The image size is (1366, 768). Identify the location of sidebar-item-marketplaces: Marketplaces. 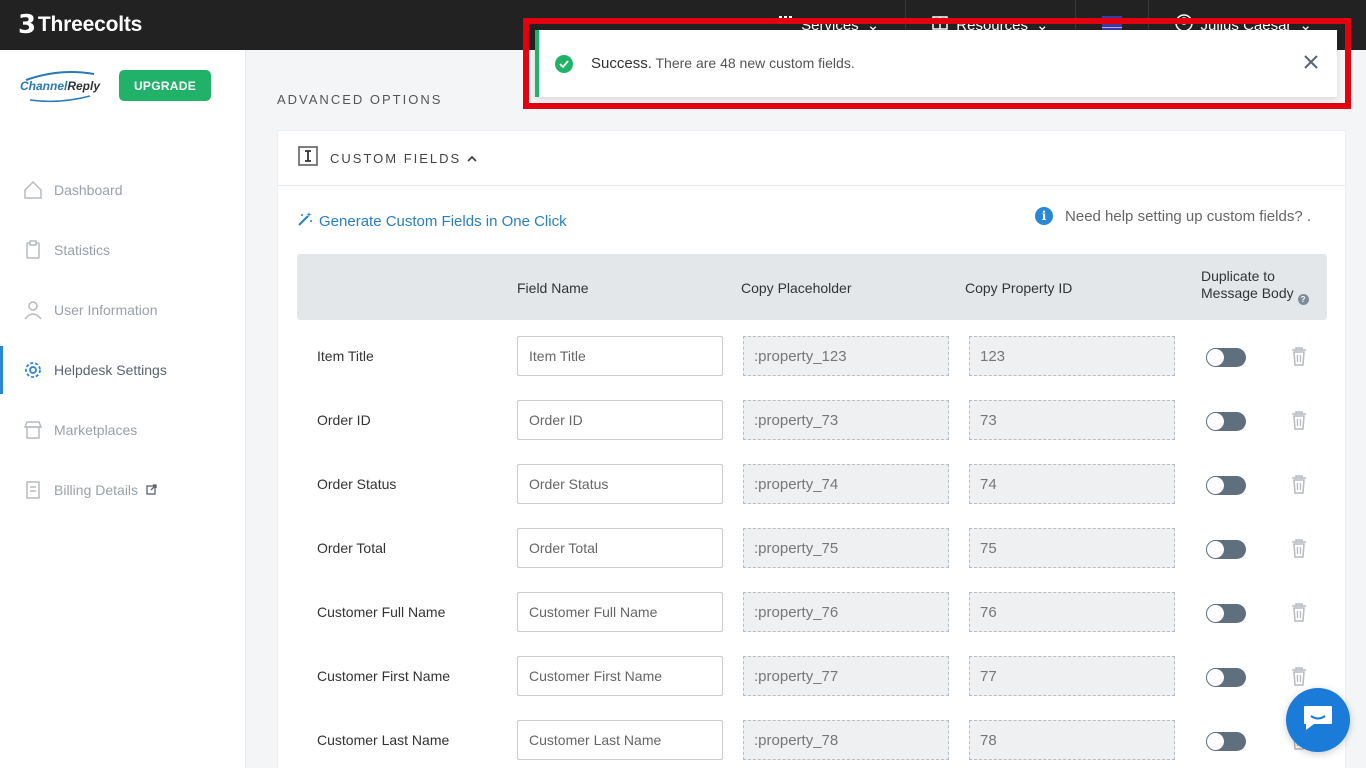
(123, 430).